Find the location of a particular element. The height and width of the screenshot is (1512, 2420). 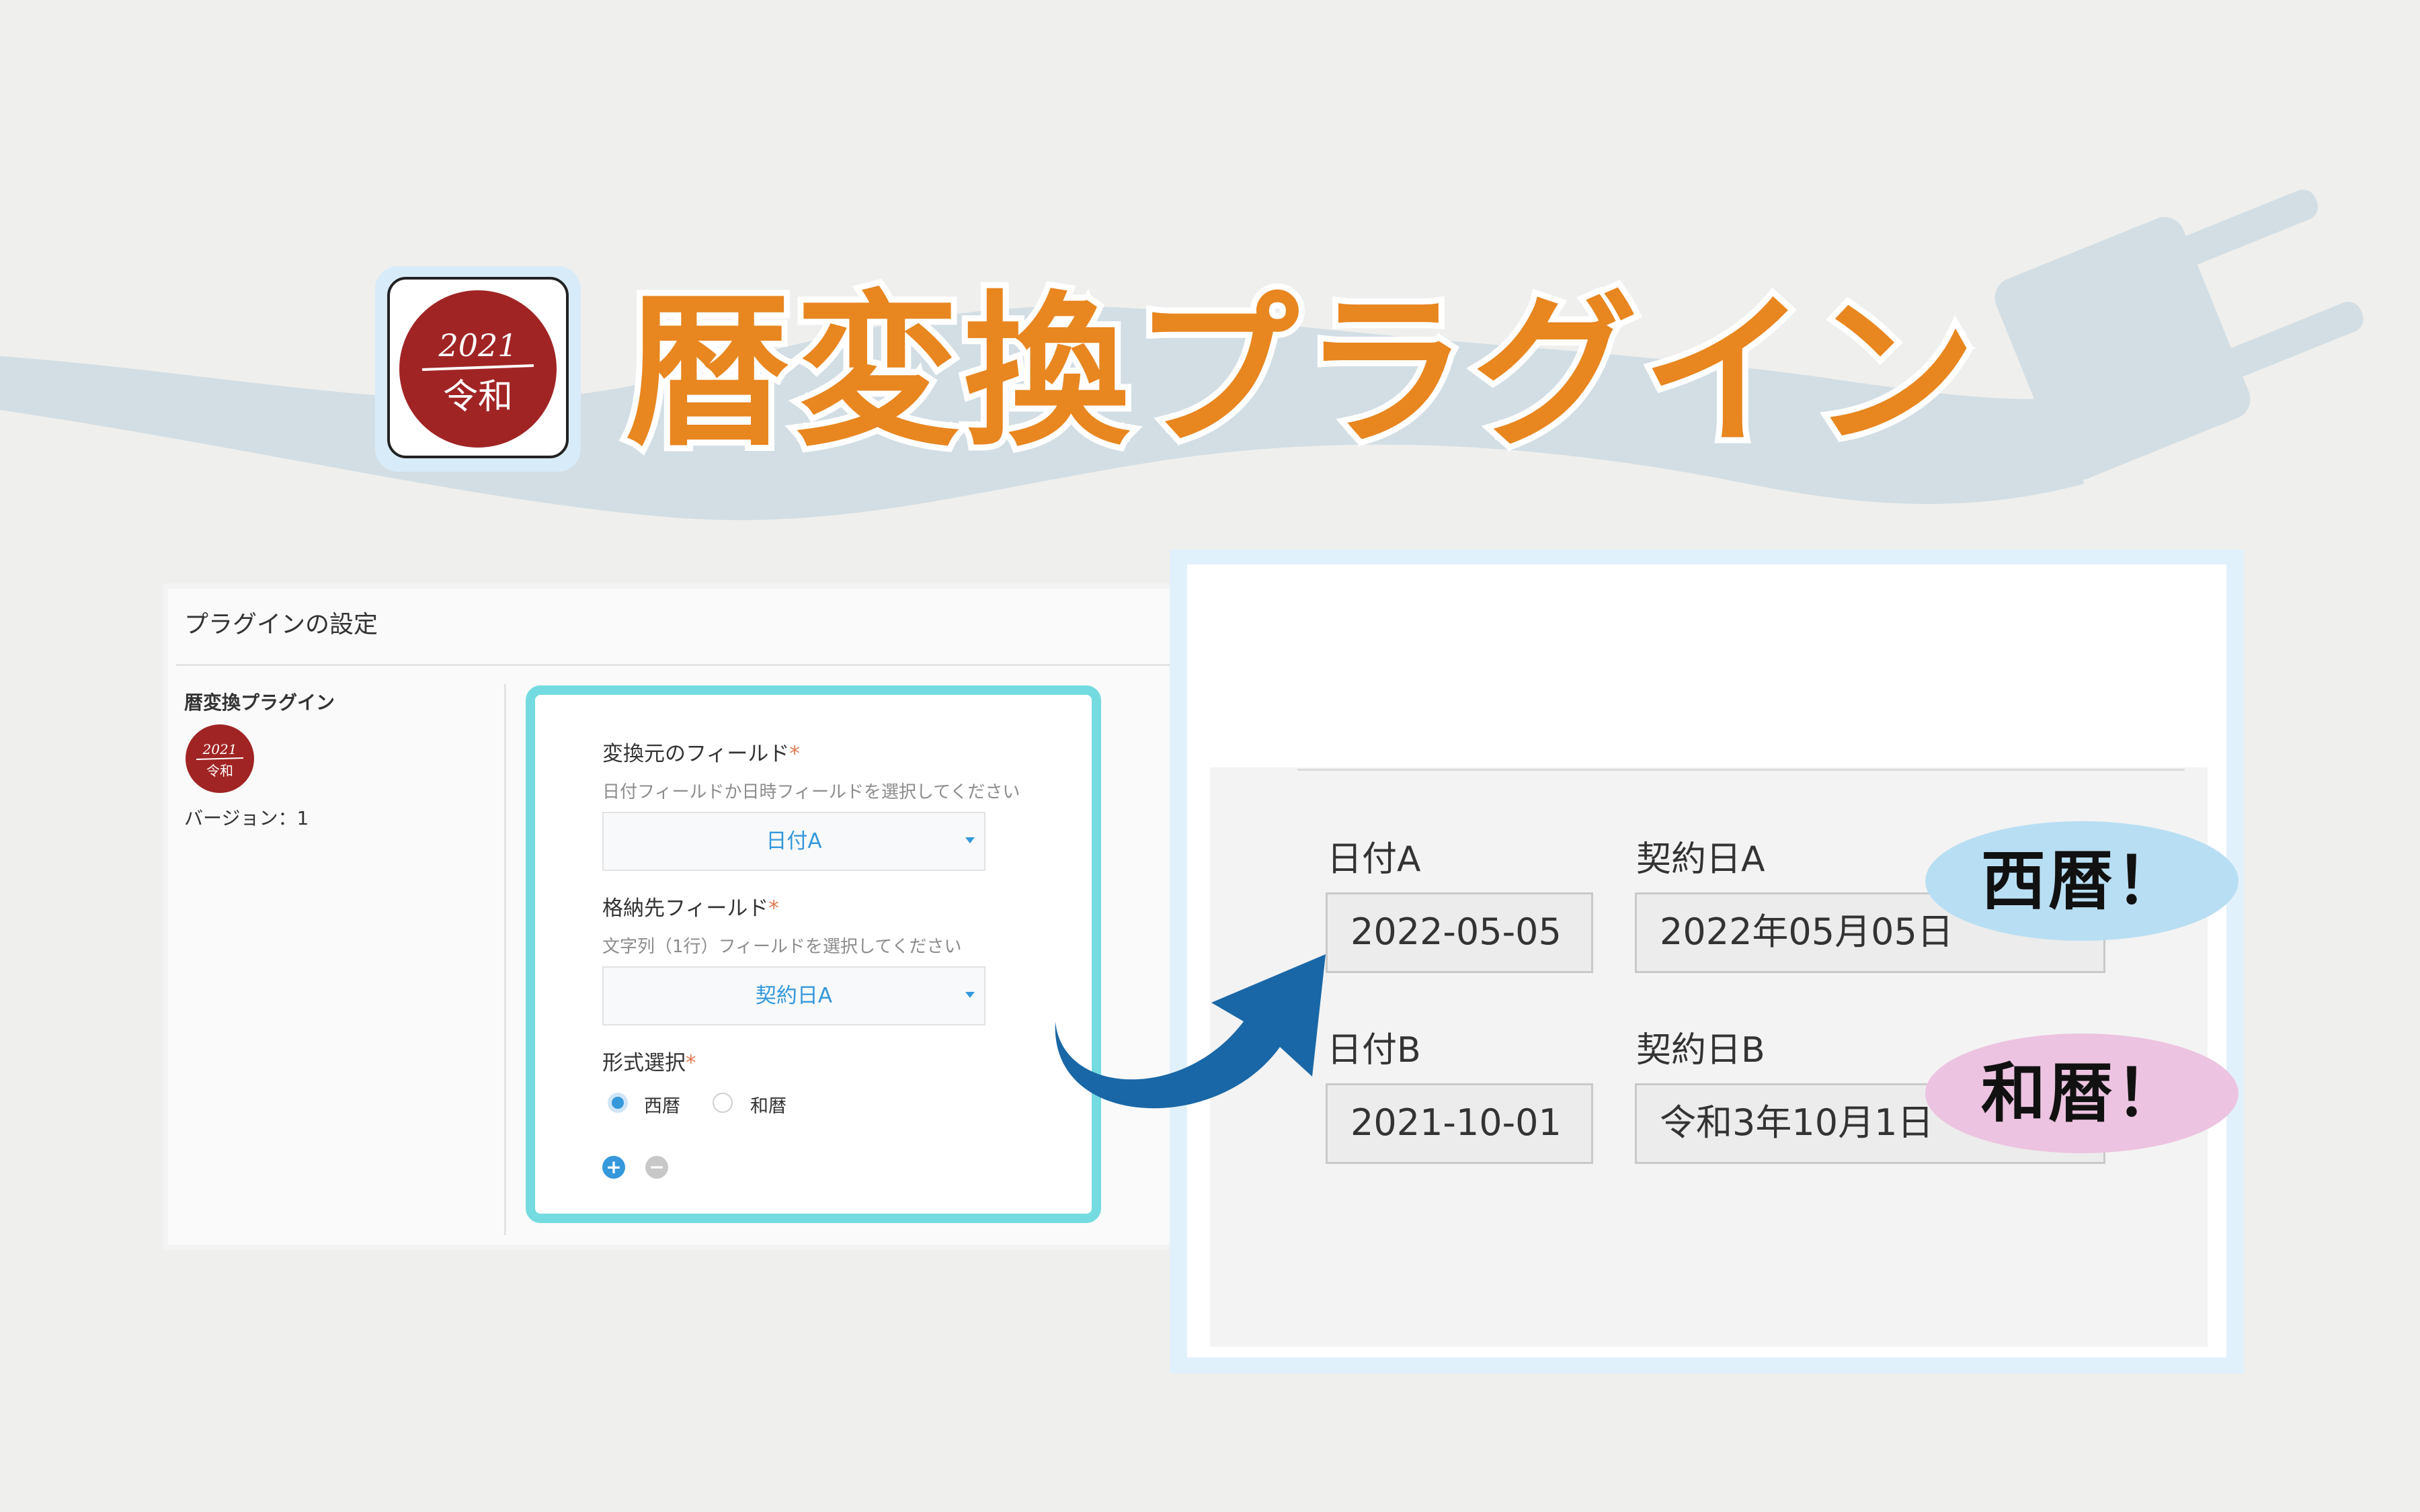

date-b-value: 2021-10-01 is located at coordinates (1459, 1123).